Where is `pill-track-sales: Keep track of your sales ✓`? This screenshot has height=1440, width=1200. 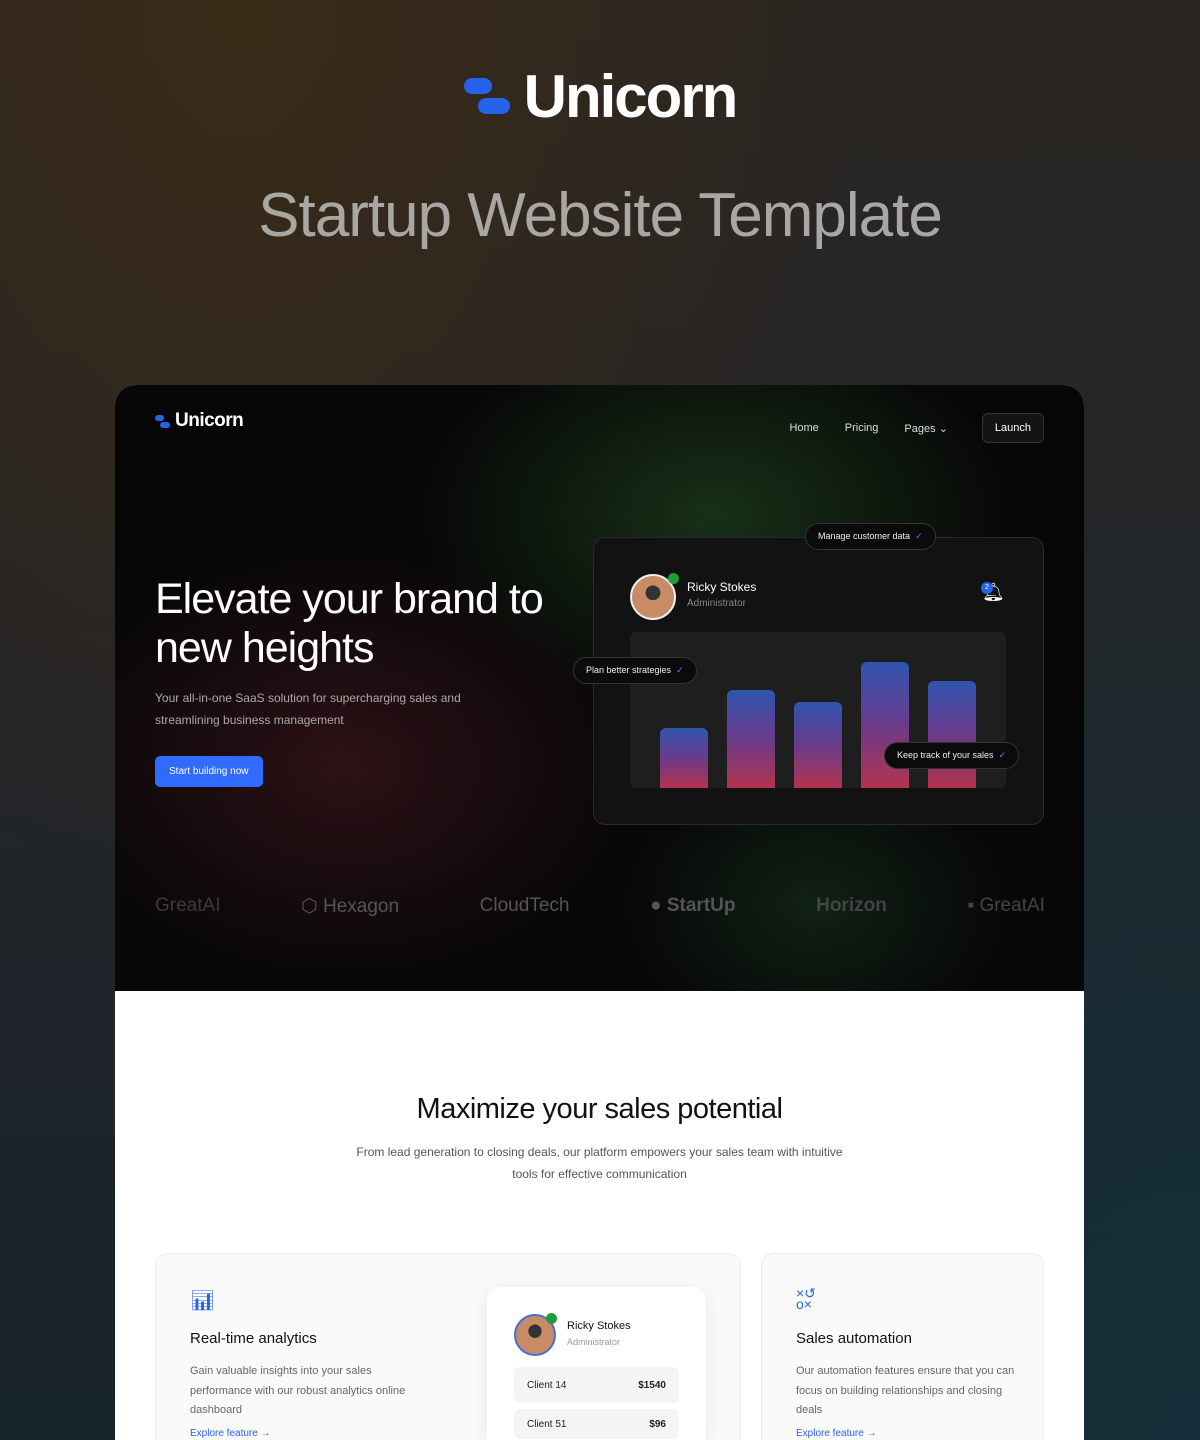
pill-track-sales: Keep track of your sales ✓ is located at coordinates (952, 755).